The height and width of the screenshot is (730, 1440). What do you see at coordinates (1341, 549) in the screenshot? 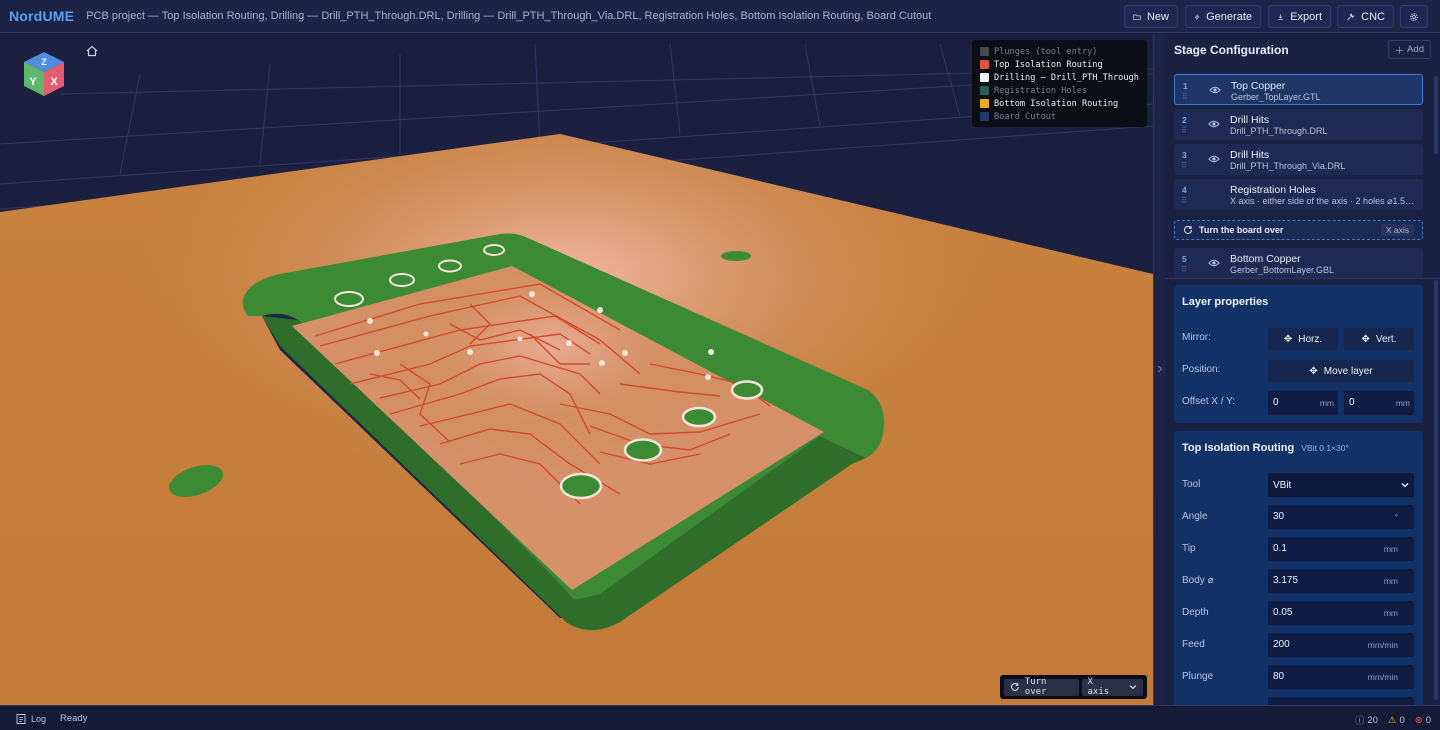
I see `tip-field: 0.1 mm` at bounding box center [1341, 549].